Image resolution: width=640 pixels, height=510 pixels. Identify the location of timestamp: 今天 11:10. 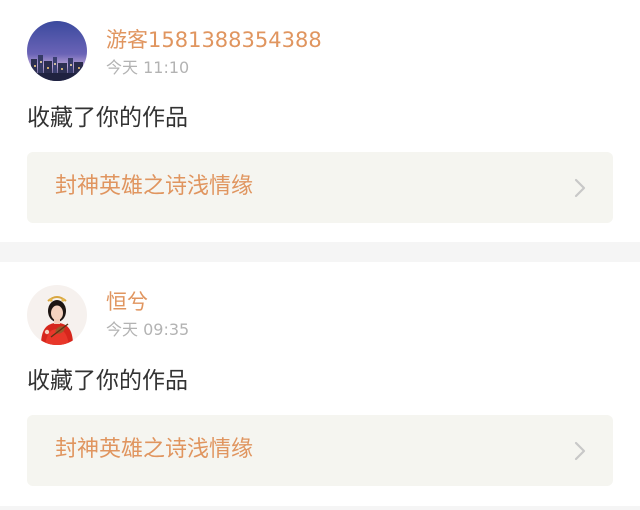
(148, 67).